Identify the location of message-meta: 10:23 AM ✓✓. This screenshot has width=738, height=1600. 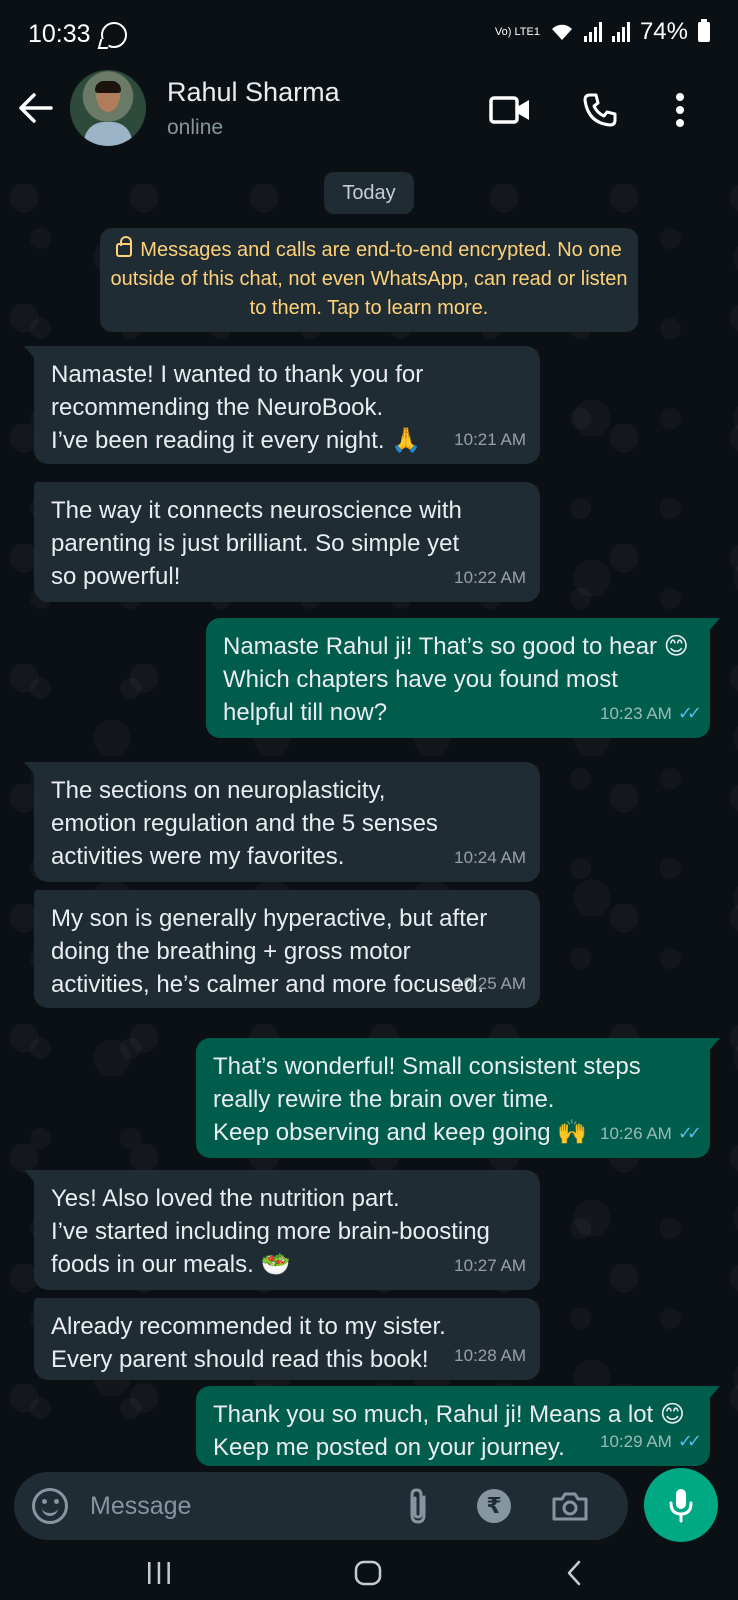
(651, 713).